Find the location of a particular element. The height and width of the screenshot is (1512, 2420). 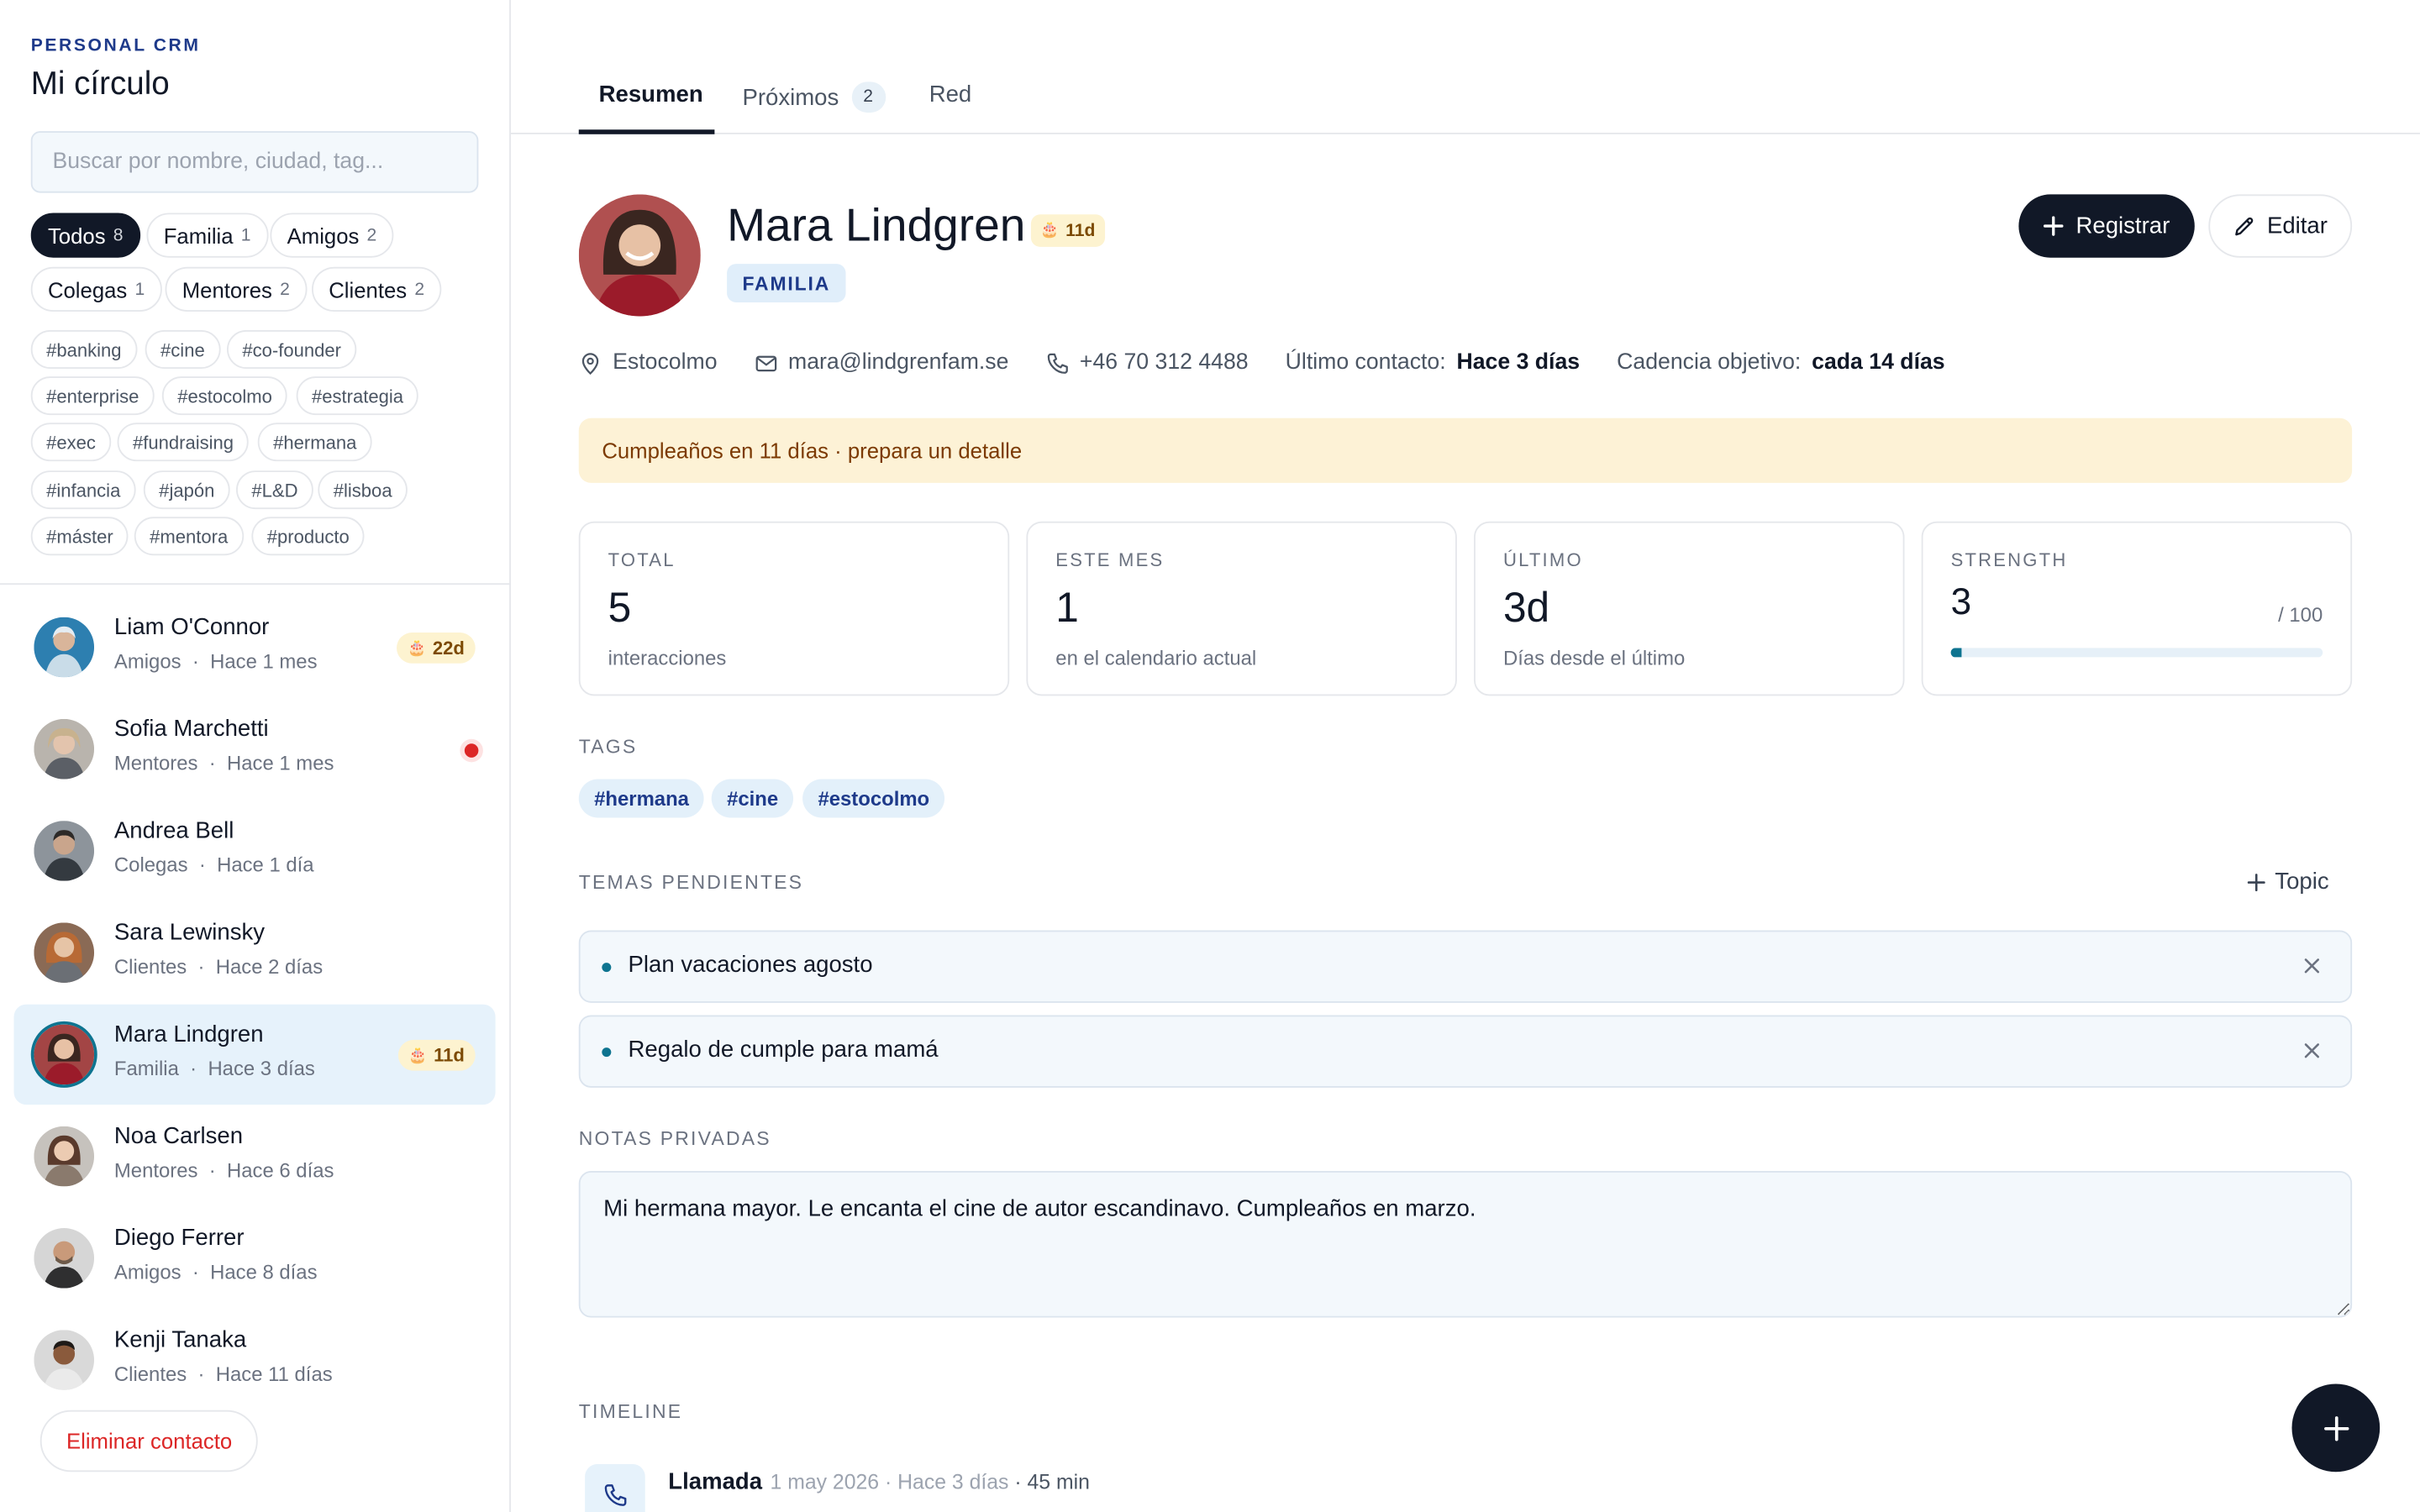

tag-filter-producto: #producto is located at coordinates (308, 536).